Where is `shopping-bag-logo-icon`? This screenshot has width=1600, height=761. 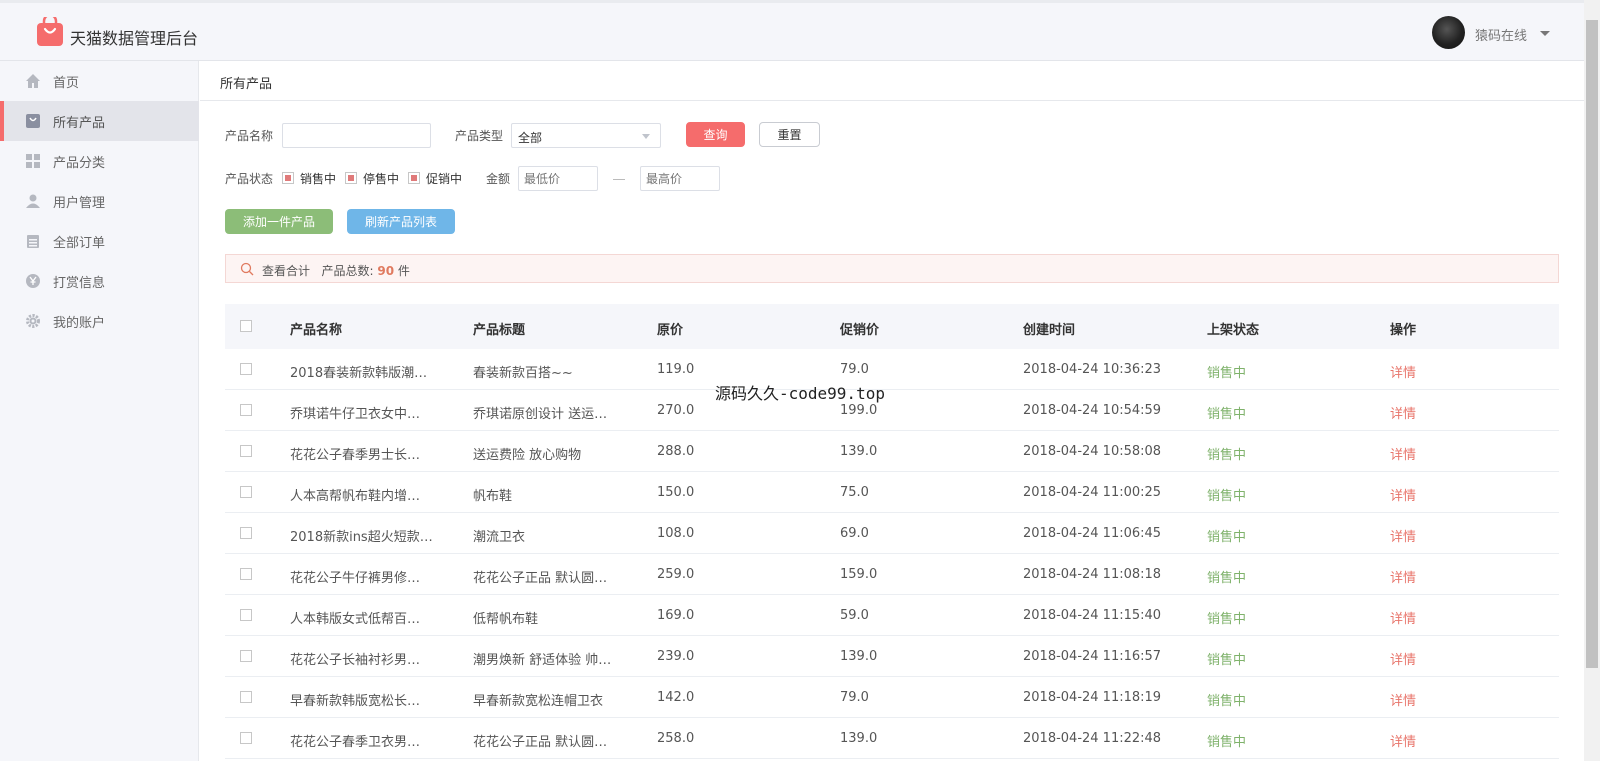 shopping-bag-logo-icon is located at coordinates (50, 31).